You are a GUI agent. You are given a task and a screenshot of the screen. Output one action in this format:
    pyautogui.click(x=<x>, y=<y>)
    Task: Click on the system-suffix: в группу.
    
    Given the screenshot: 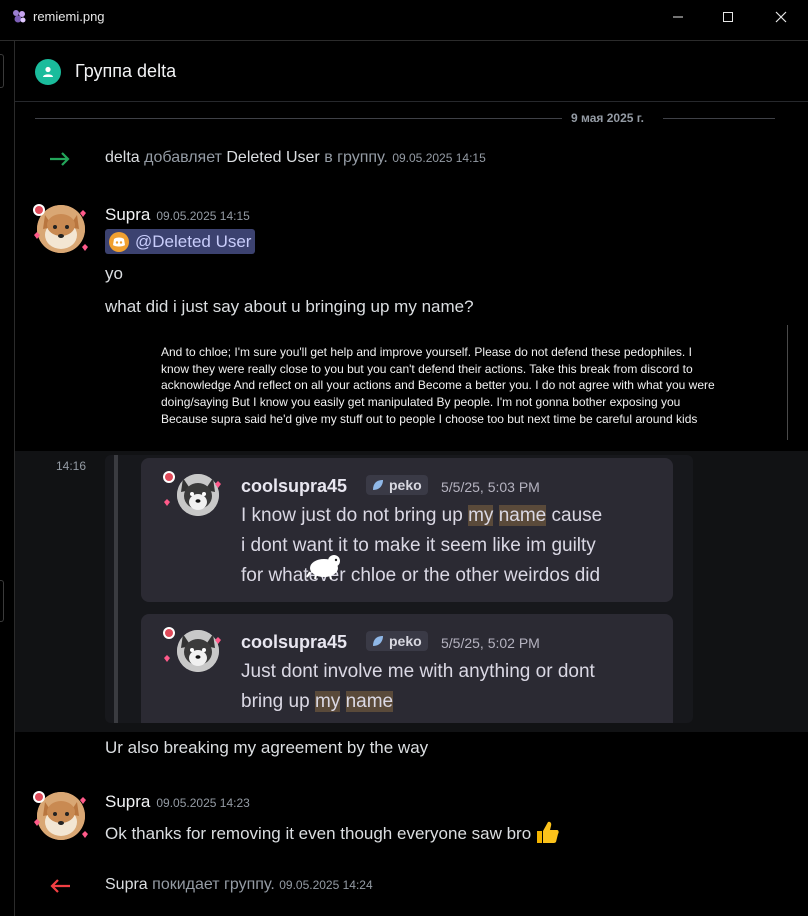 What is the action you would take?
    pyautogui.click(x=356, y=157)
    